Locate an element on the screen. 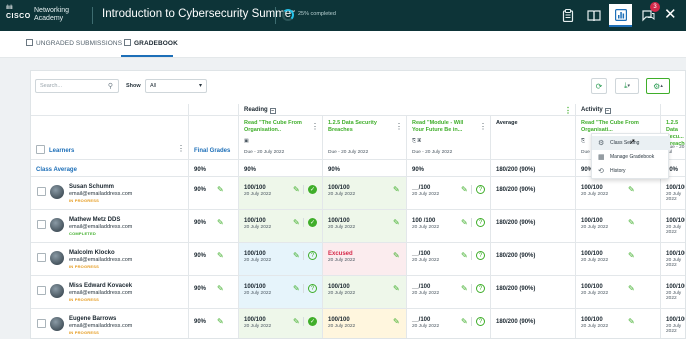 The height and width of the screenshot is (339, 686). learner-name: Miss Edward Kovacek is located at coordinates (100, 286).